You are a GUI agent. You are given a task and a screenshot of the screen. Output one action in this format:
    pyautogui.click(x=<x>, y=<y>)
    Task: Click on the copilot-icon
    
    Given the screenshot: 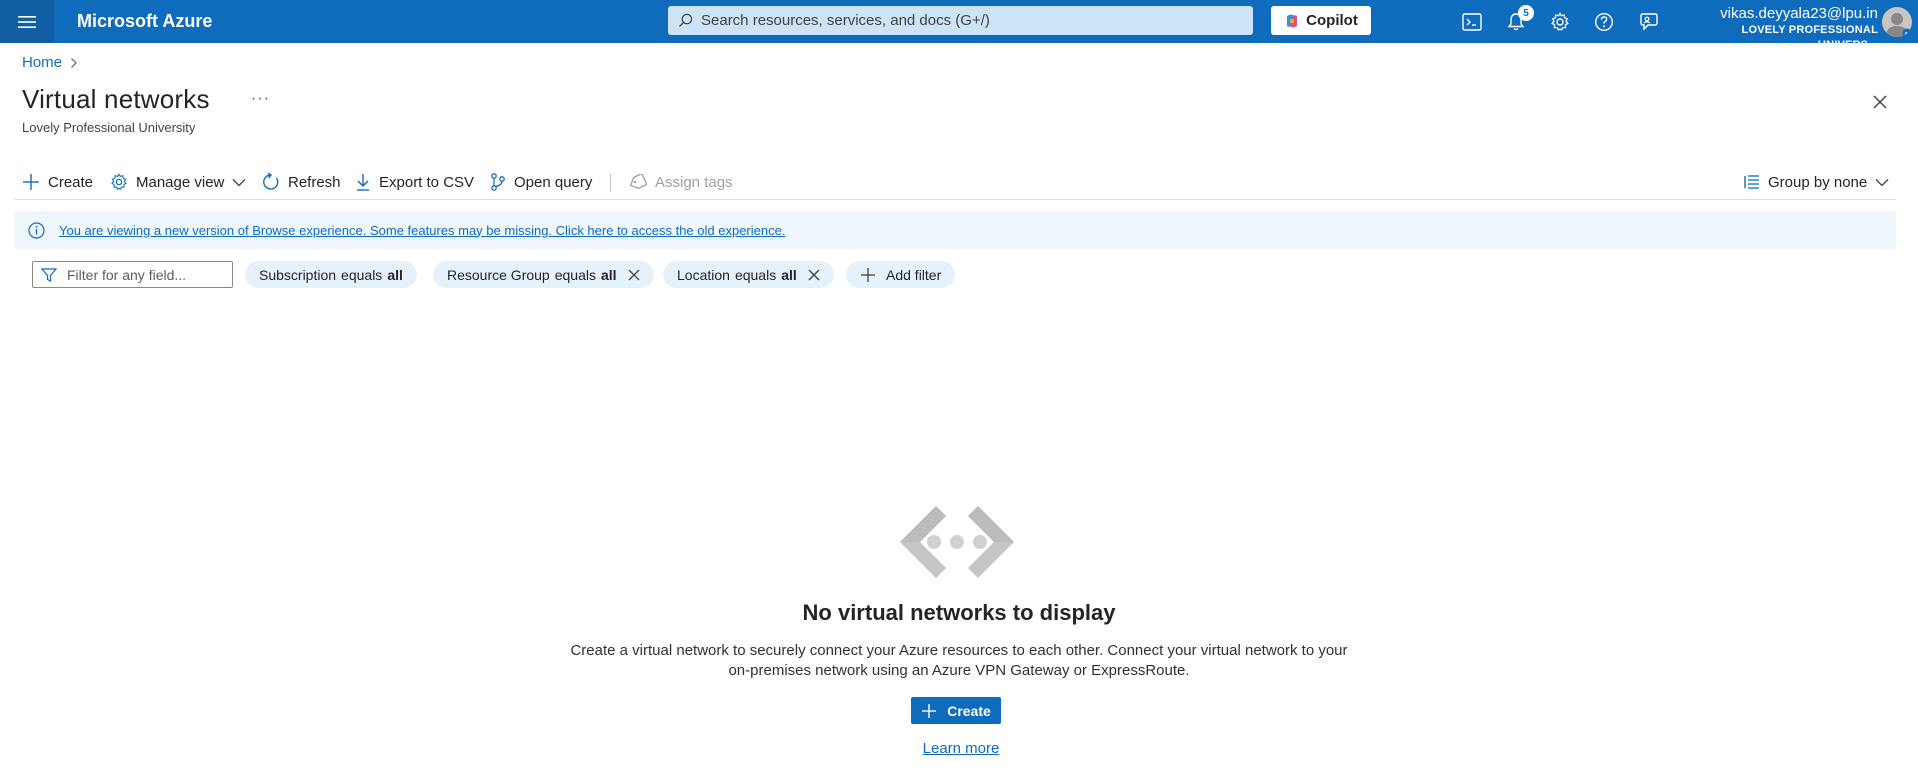 What is the action you would take?
    pyautogui.click(x=1292, y=20)
    